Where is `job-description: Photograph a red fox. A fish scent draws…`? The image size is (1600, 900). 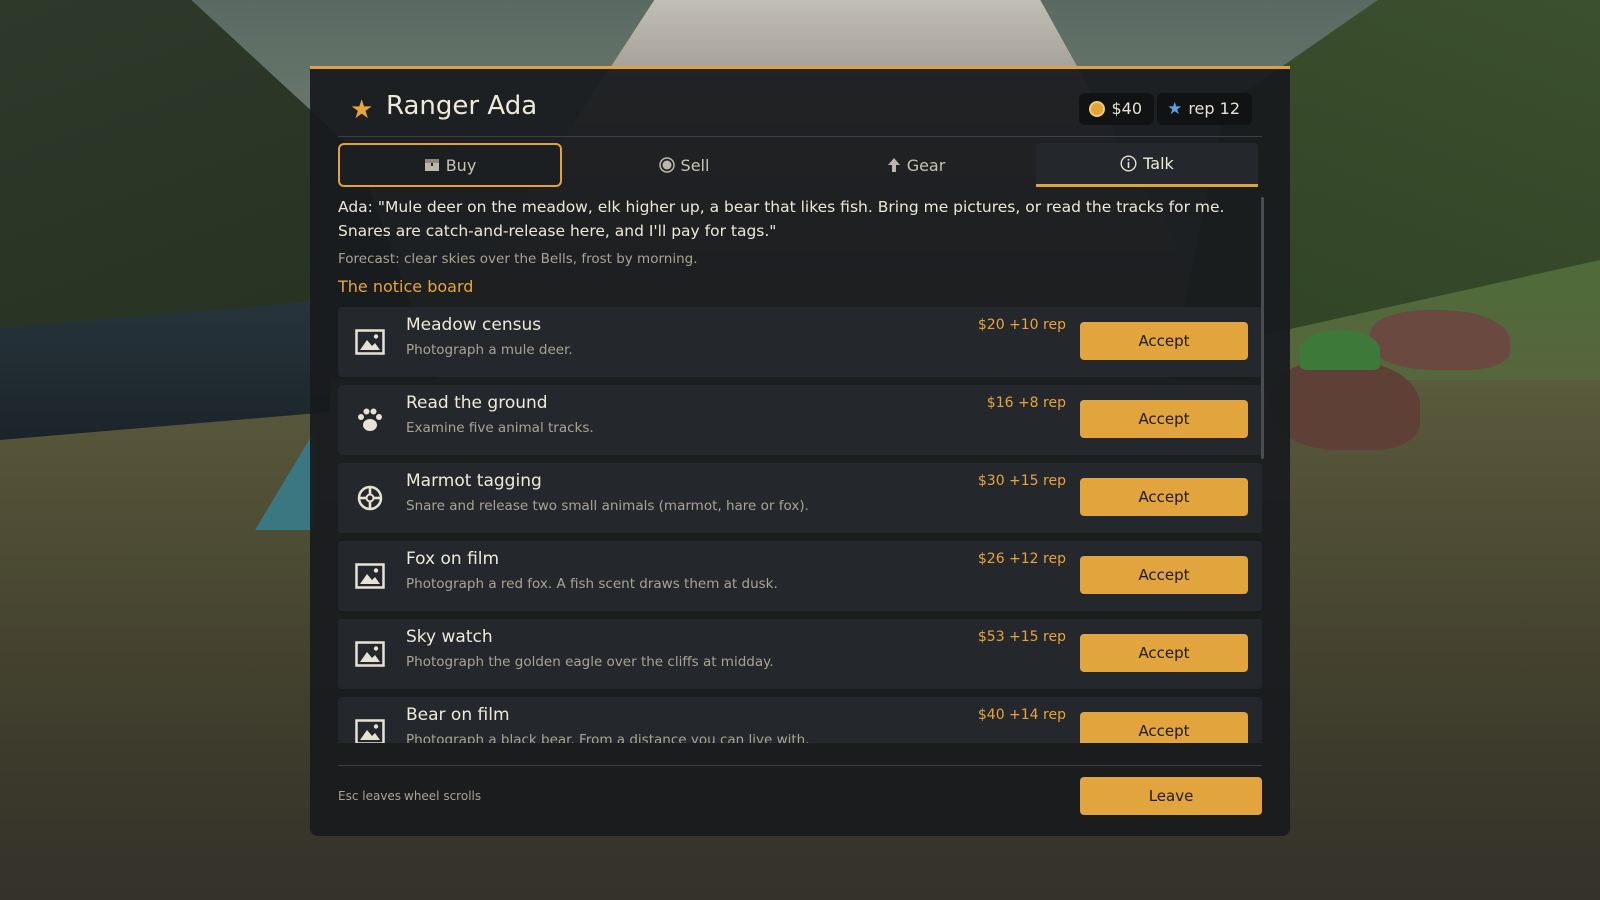
job-description: Photograph a red fox. A fish scent draws… is located at coordinates (592, 584).